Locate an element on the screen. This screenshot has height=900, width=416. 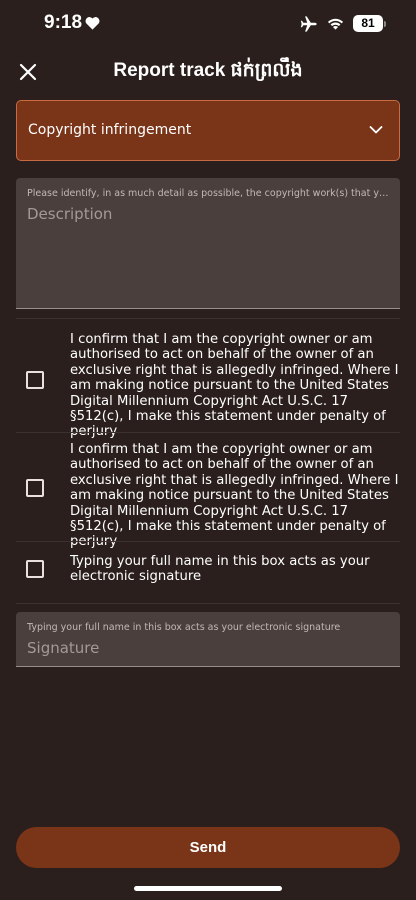
battery-icon: 81 is located at coordinates (368, 23).